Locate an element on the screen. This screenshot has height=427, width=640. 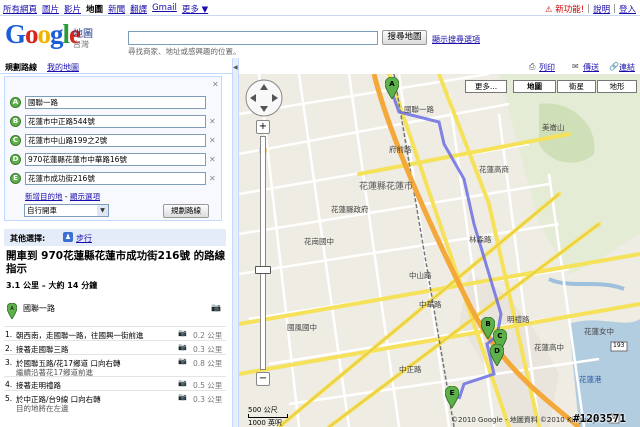
gbar-link-images: 圖片 is located at coordinates (50, 9).